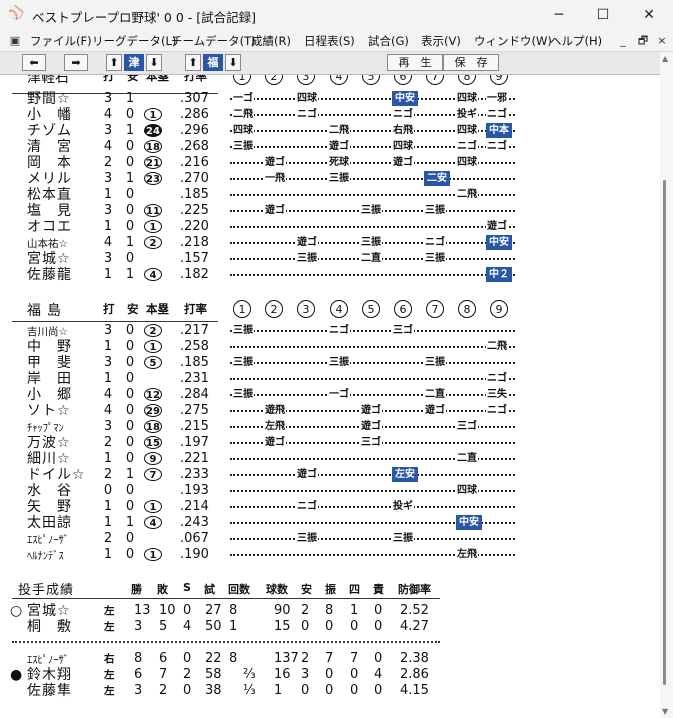 Image resolution: width=673 pixels, height=718 pixels. I want to click on at-bats-value: 2, so click(108, 162).